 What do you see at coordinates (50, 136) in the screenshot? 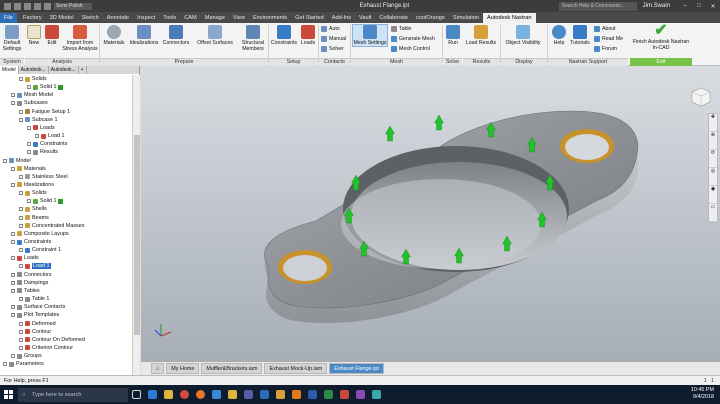
I see `tree-item-load-1: - Load 1` at bounding box center [50, 136].